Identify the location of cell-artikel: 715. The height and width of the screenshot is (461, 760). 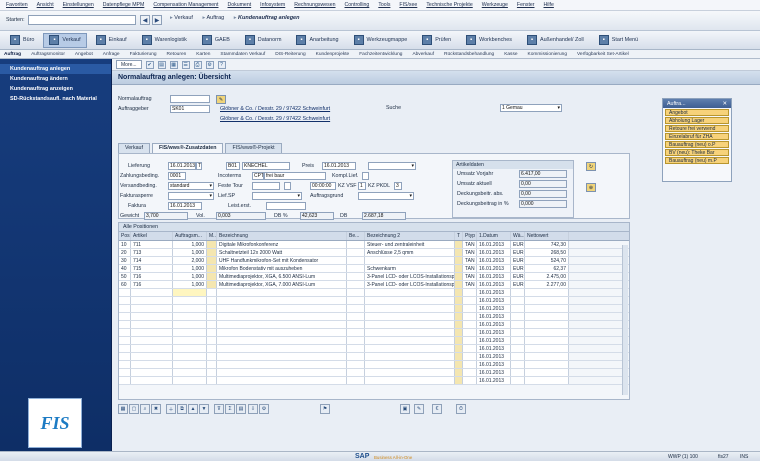
(152, 268).